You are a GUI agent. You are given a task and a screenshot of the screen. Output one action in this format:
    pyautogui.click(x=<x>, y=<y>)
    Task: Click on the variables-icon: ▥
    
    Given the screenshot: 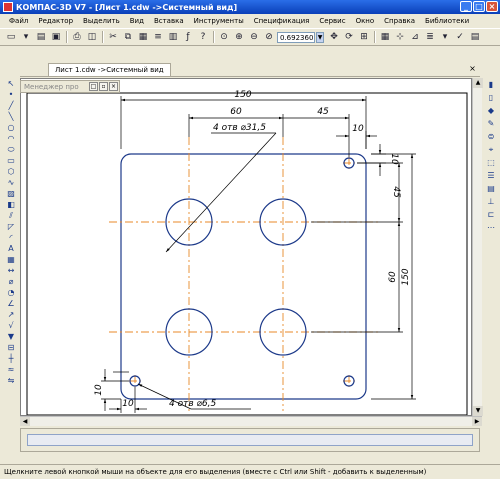 What is the action you would take?
    pyautogui.click(x=173, y=37)
    